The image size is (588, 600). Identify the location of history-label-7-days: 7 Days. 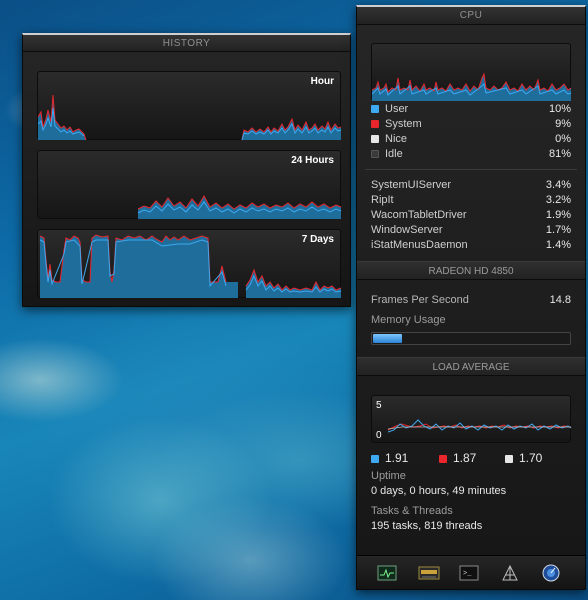
(317, 239).